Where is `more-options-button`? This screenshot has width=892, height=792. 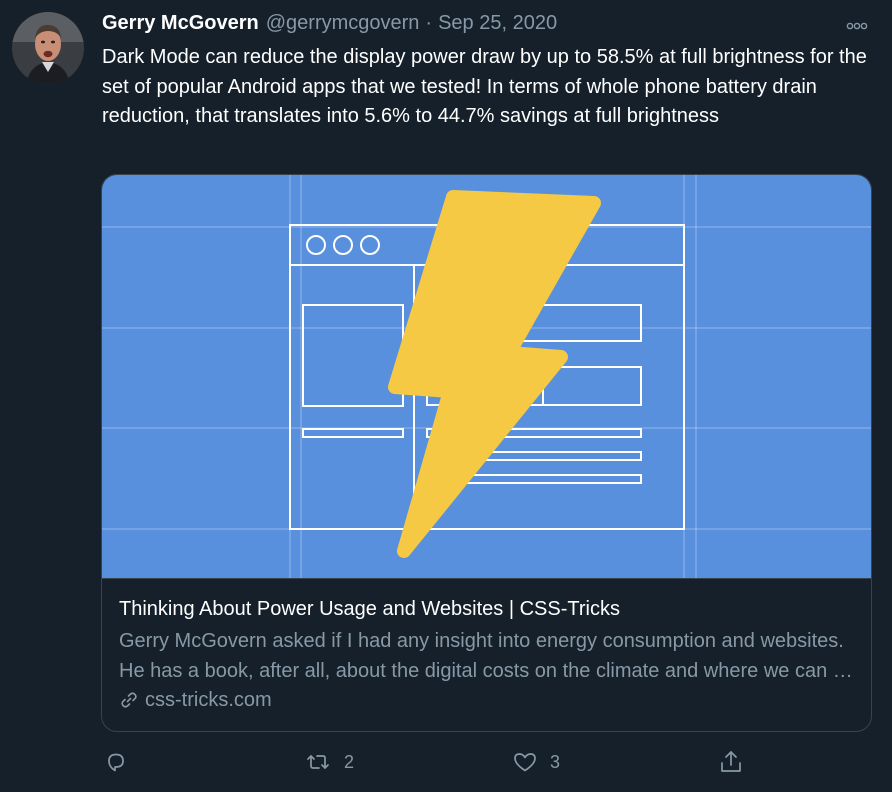
more-options-button is located at coordinates (857, 26).